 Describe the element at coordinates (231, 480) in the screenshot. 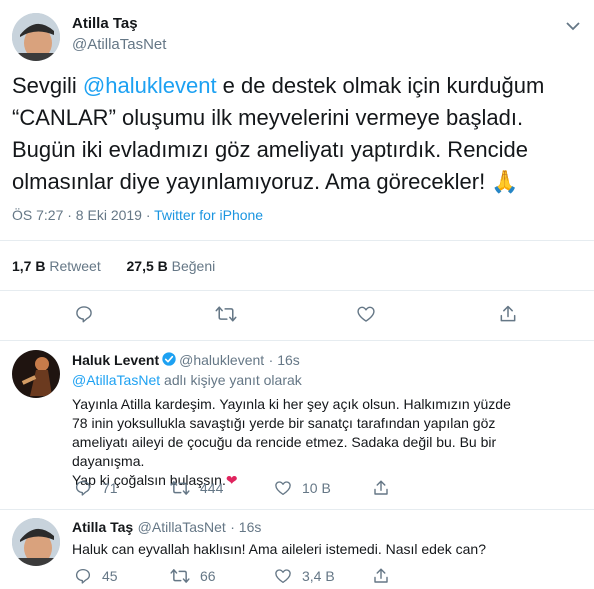

I see `heart-emoji: ❤` at that location.